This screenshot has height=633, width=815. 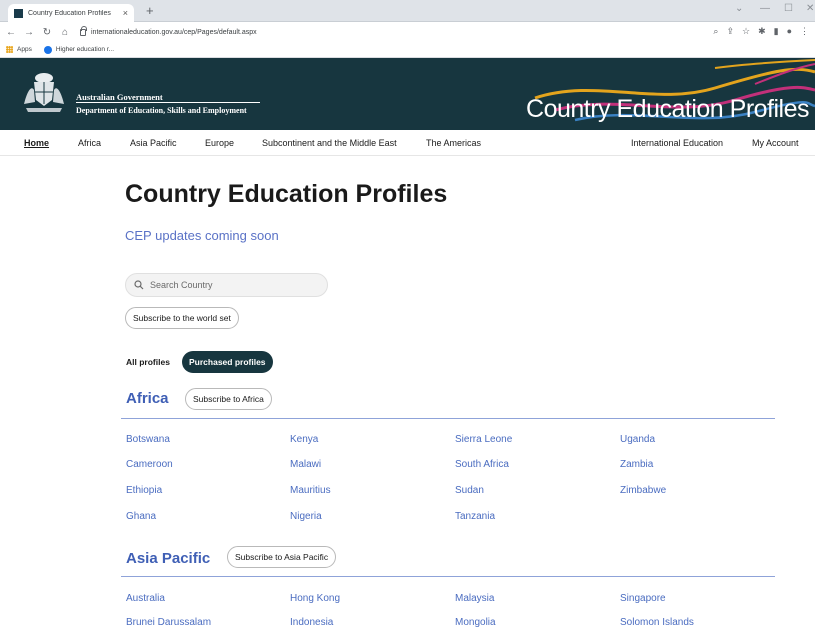 I want to click on maximize-icon: ☐, so click(x=788, y=8).